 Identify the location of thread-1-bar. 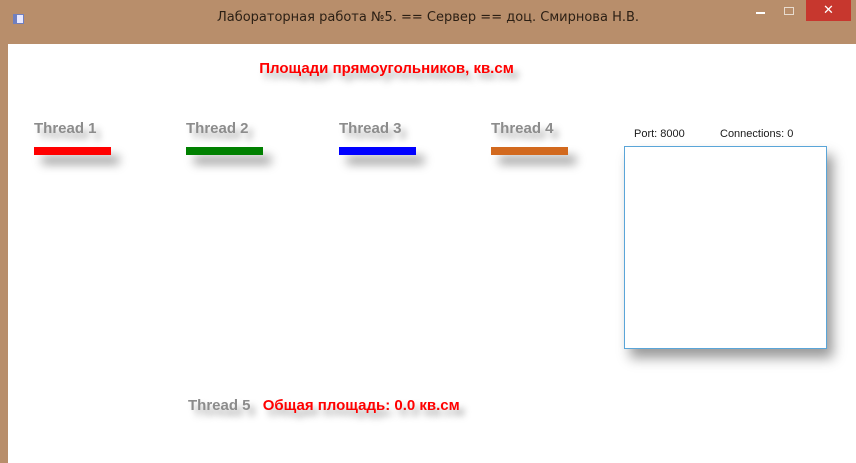
(72, 151).